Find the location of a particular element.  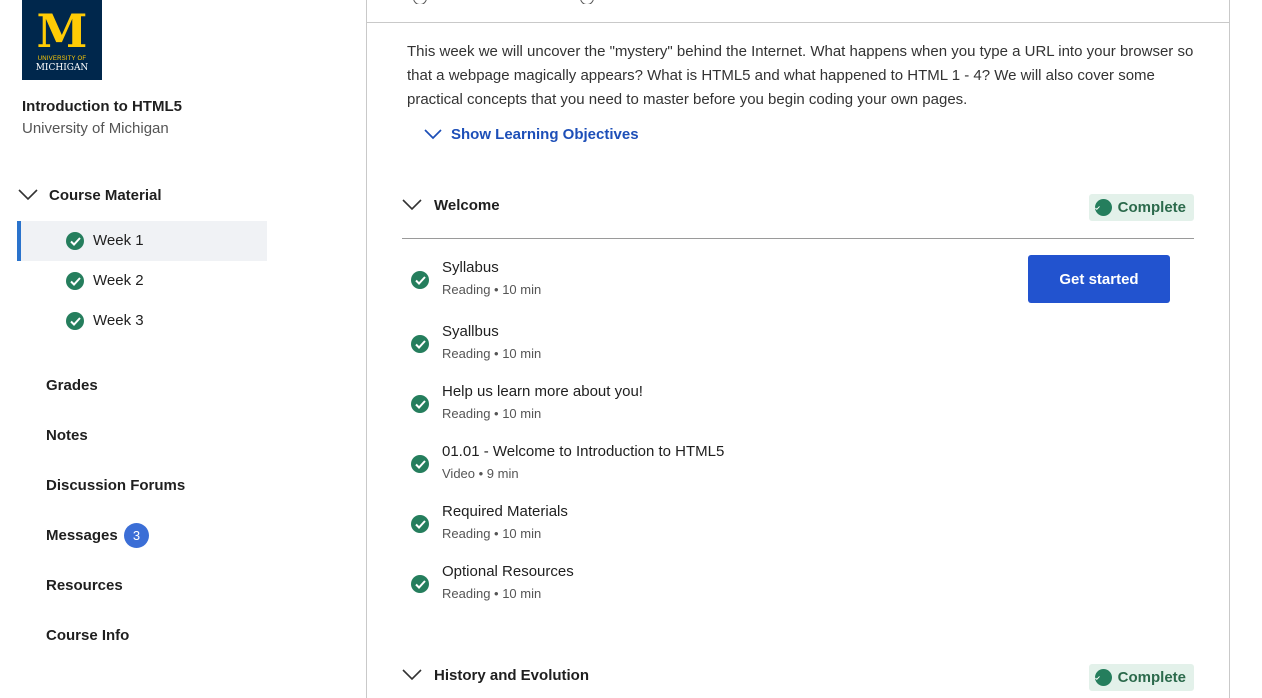

show-learning-objectives-link: Show Learning Objectives is located at coordinates (531, 134).